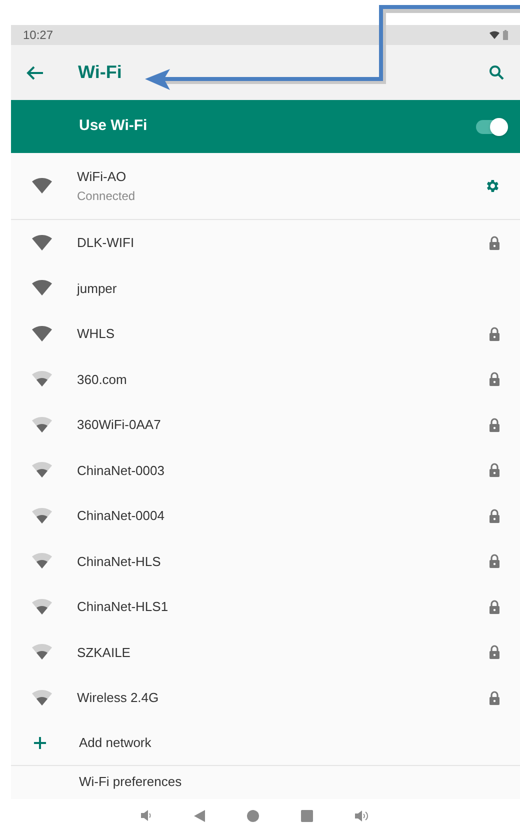 The height and width of the screenshot is (832, 520). I want to click on recents-icon, so click(306, 816).